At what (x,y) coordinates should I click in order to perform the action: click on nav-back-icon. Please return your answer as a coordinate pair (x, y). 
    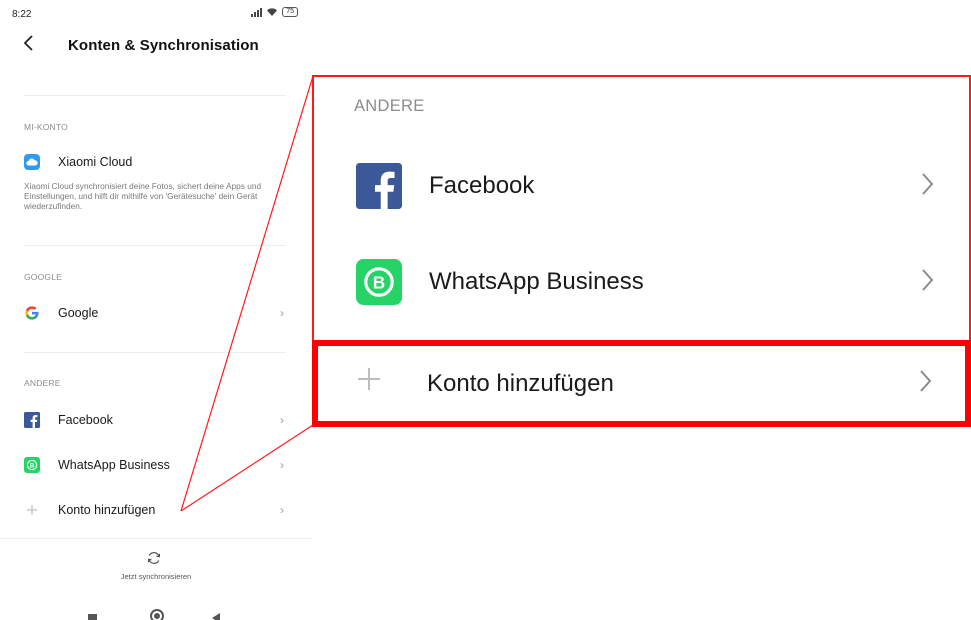
    Looking at the image, I should click on (216, 616).